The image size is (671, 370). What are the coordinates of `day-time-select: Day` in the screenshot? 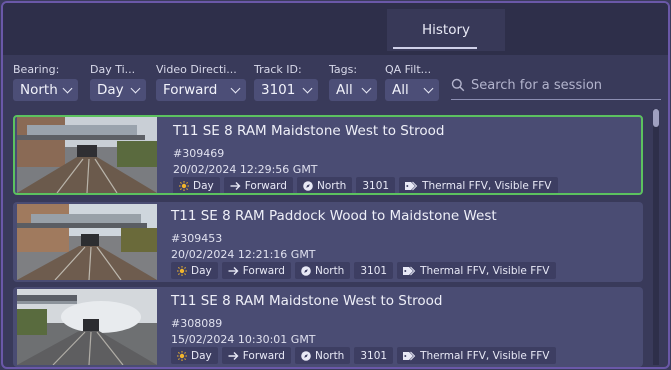 It's located at (118, 90).